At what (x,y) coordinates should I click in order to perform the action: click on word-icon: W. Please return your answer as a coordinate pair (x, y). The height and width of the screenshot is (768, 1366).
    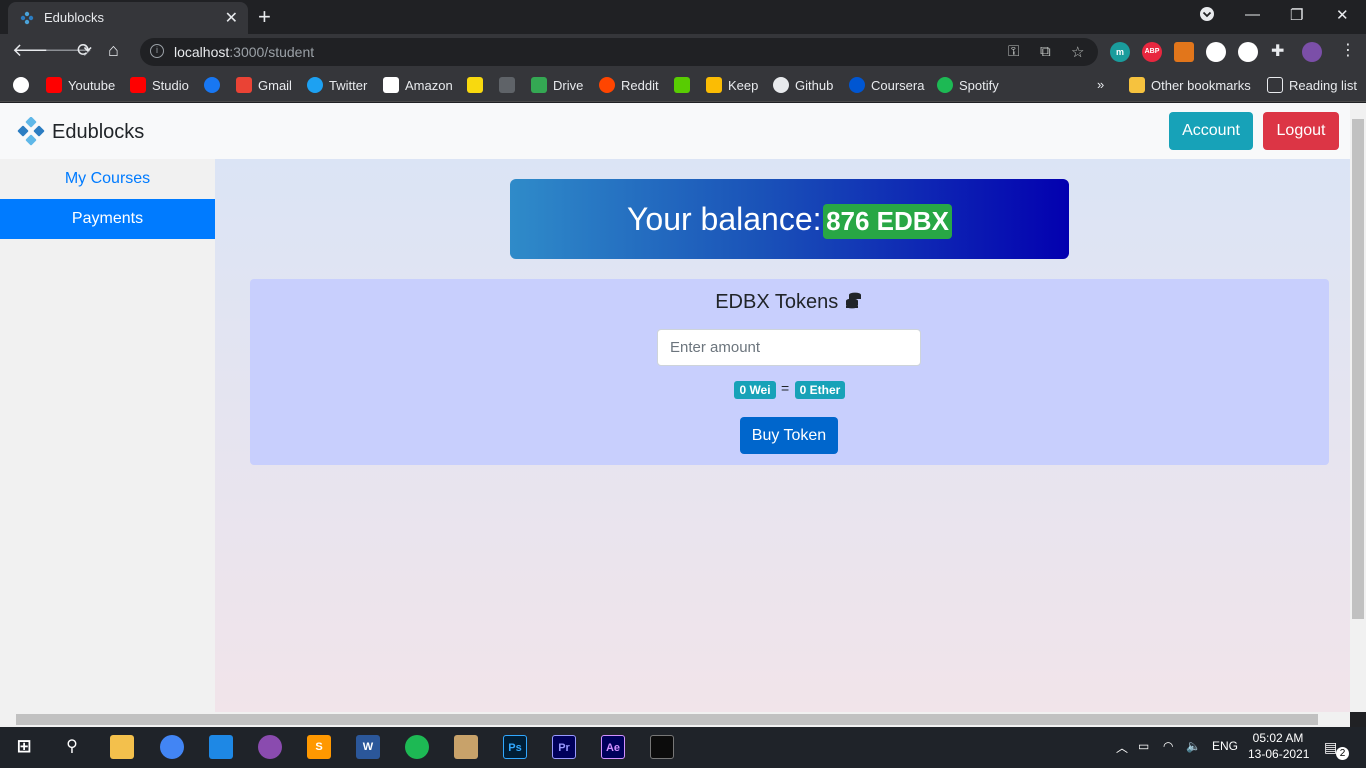
    Looking at the image, I should click on (368, 747).